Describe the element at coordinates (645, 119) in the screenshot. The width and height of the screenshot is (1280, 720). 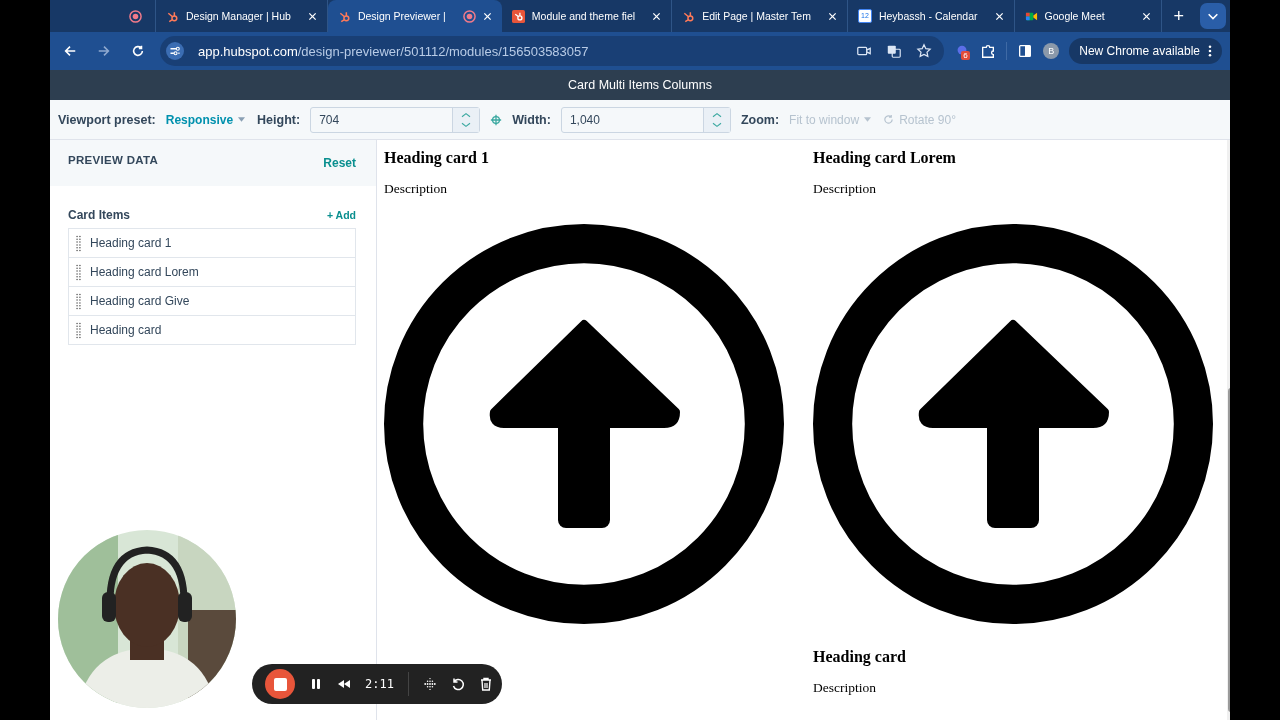
I see `width-field: 1,040` at that location.